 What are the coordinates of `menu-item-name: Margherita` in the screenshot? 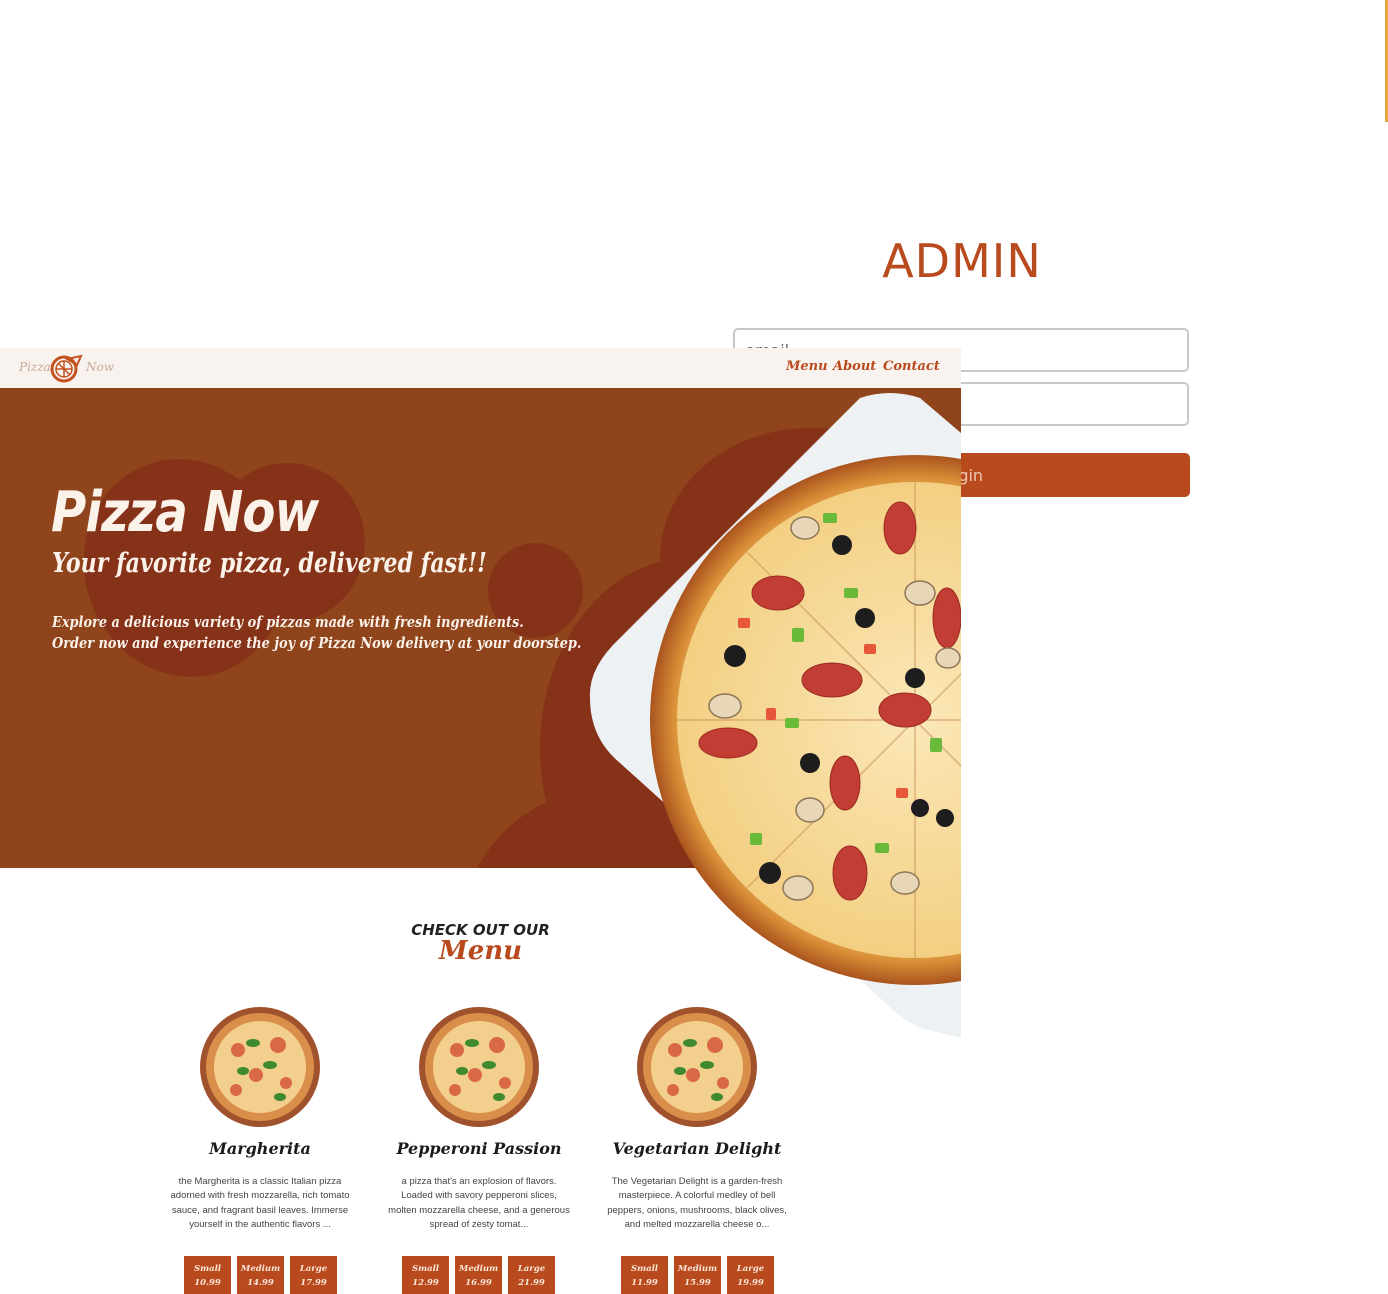 It's located at (260, 1148).